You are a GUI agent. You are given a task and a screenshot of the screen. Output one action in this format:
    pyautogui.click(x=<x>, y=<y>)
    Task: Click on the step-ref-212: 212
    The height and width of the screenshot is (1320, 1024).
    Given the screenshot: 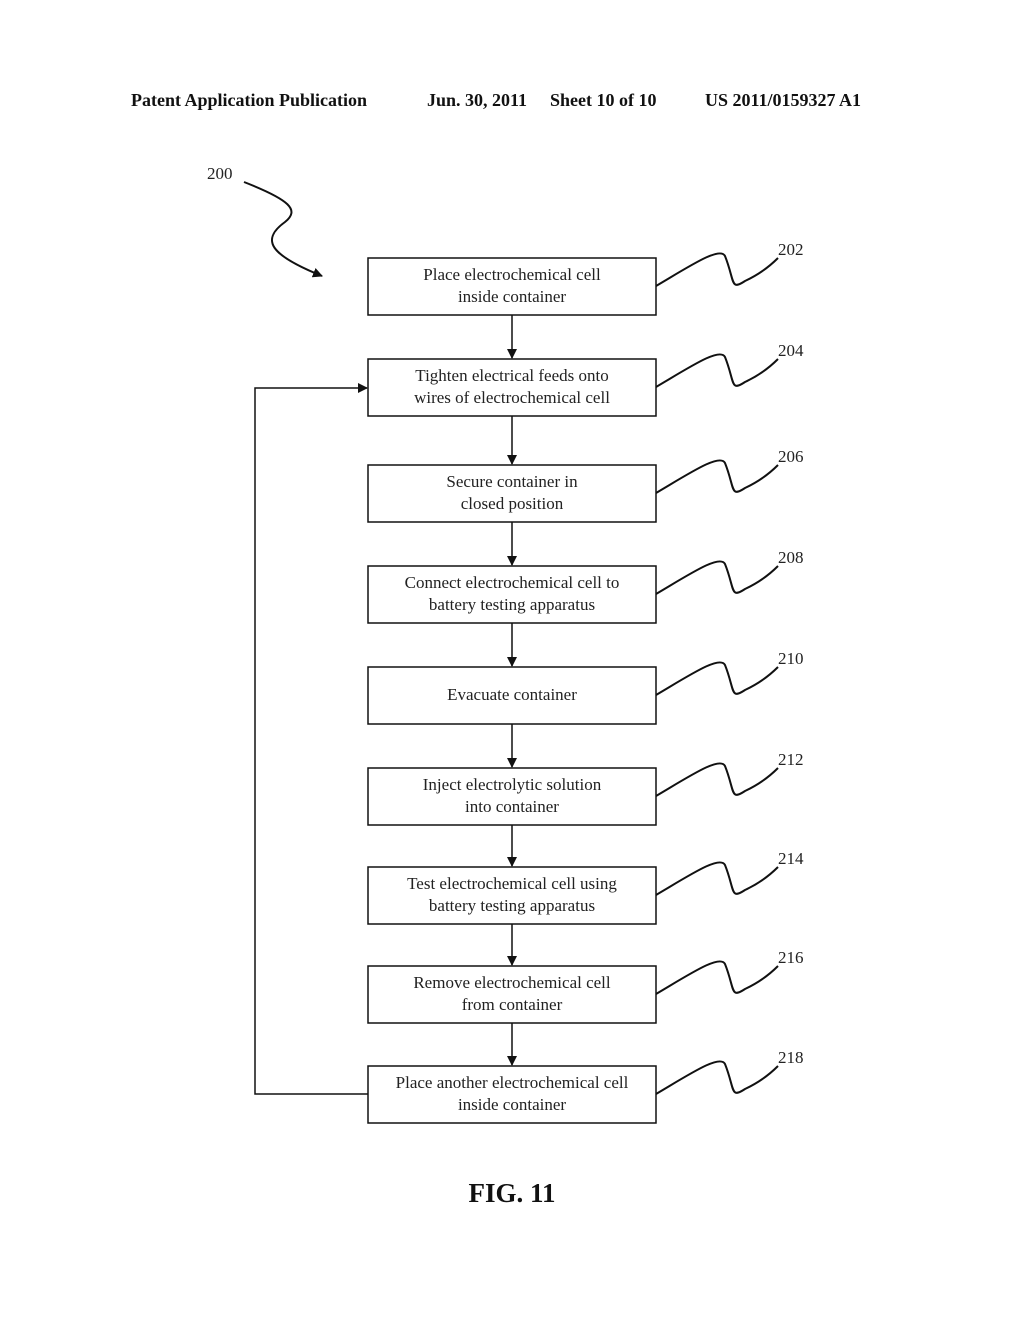 What is the action you would take?
    pyautogui.click(x=791, y=759)
    